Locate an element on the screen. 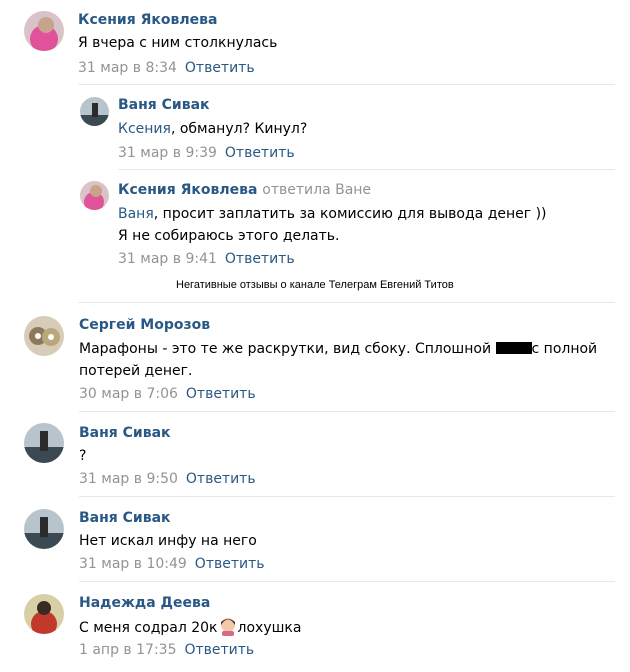  comment-date: 31 мар в 9:50 is located at coordinates (128, 479).